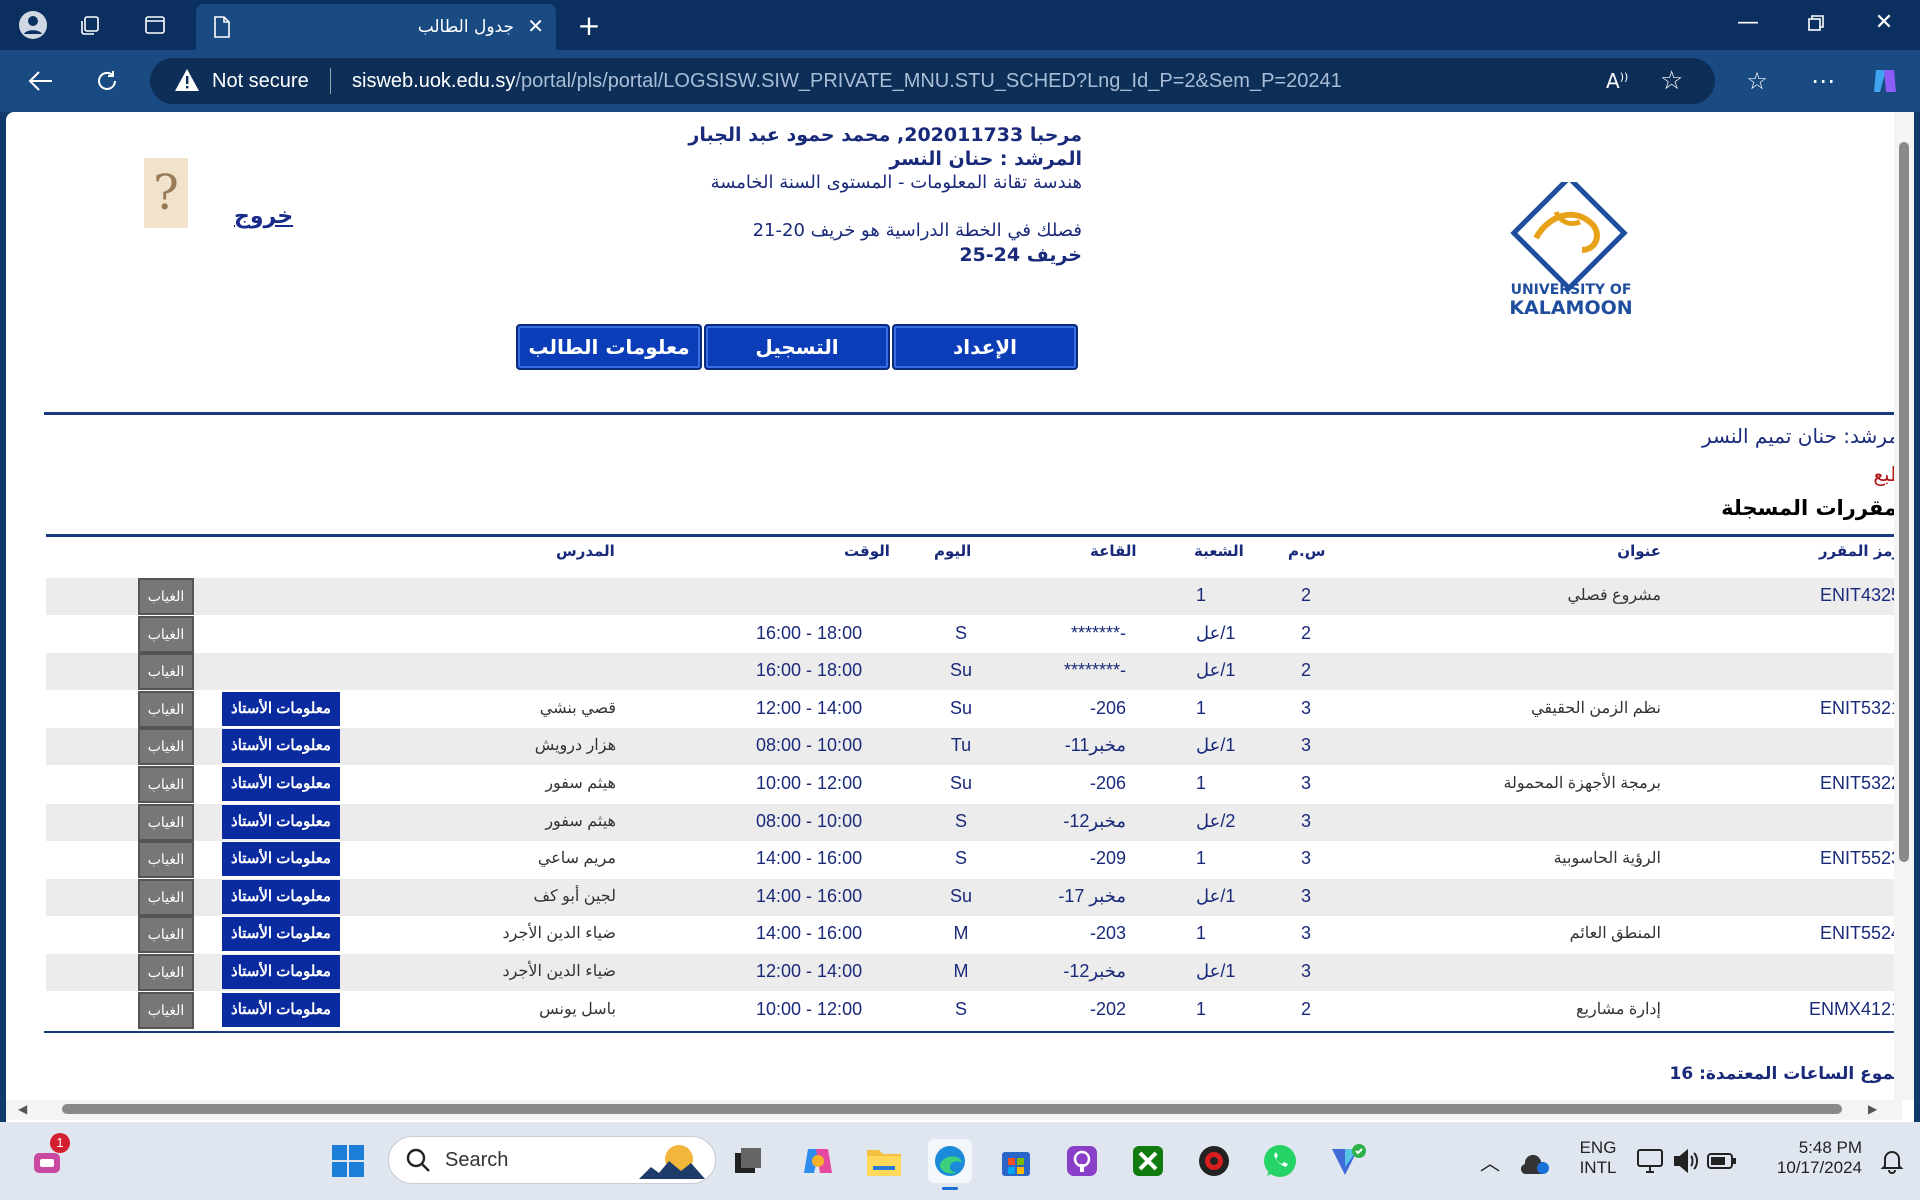 This screenshot has height=1200, width=1920. What do you see at coordinates (985, 347) in the screenshot?
I see `setup-button: الإعداد` at bounding box center [985, 347].